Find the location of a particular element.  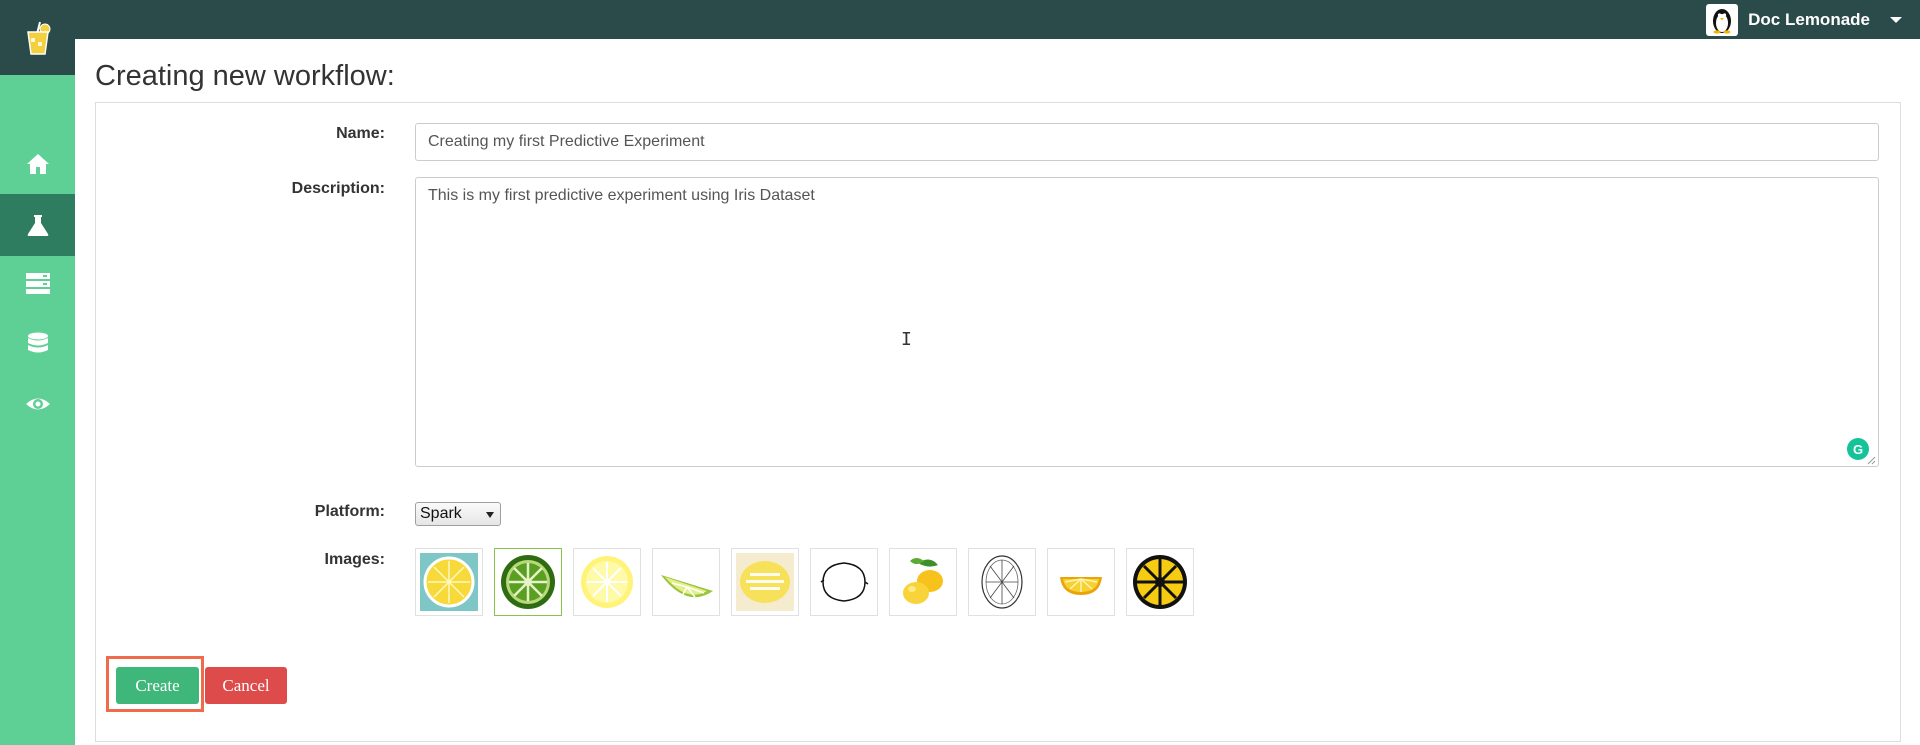

lemon-slice-icon is located at coordinates (449, 582).